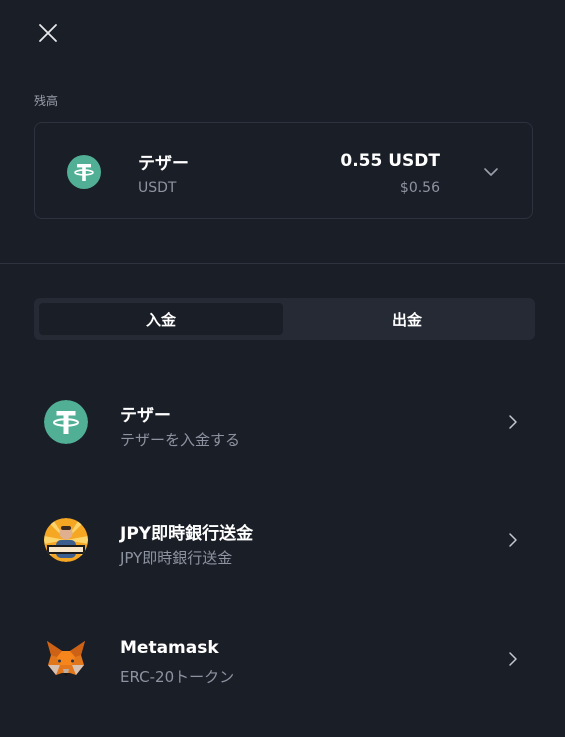 Image resolution: width=565 pixels, height=737 pixels. I want to click on tab-withdraw: 出金, so click(407, 319).